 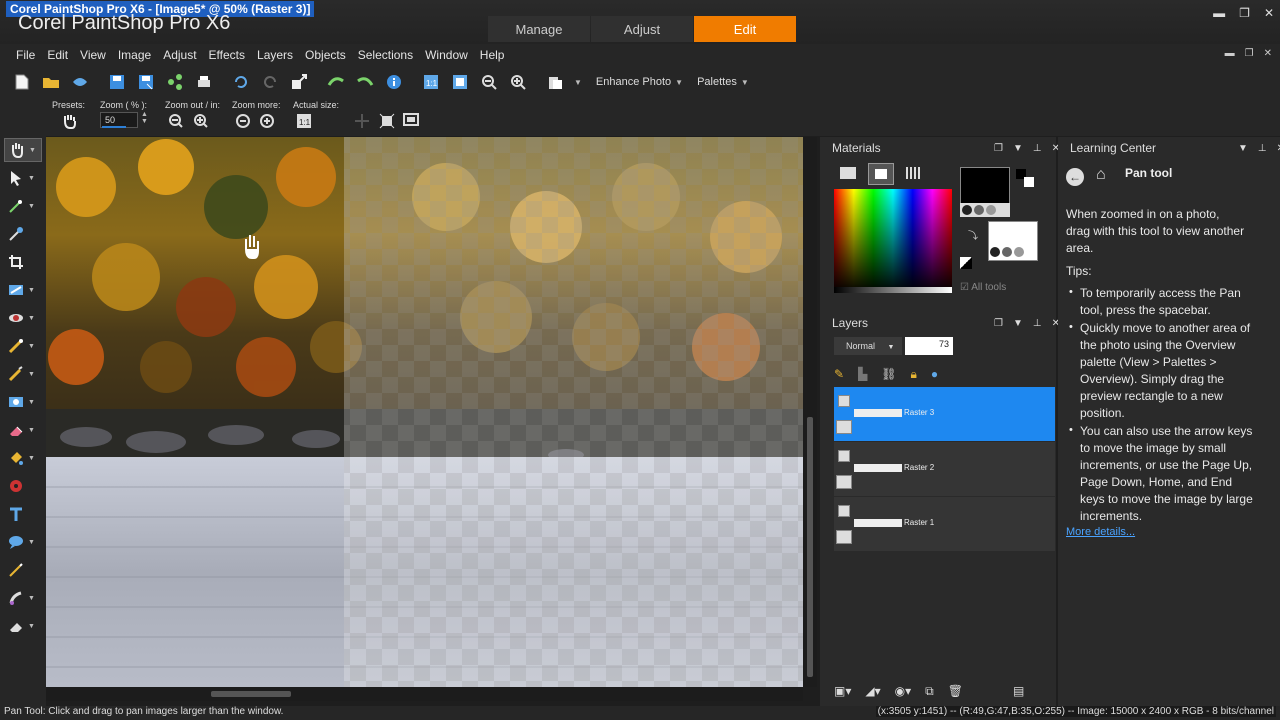 I want to click on layer-row-raster-1: Raster 1, so click(x=944, y=524).